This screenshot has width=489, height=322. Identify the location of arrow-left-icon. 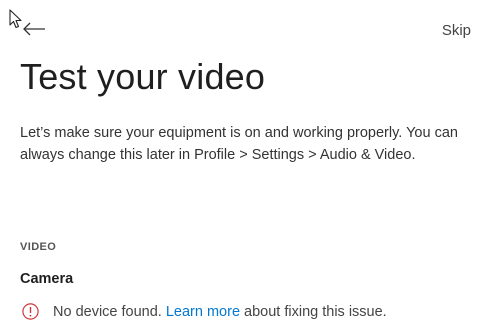
(34, 29).